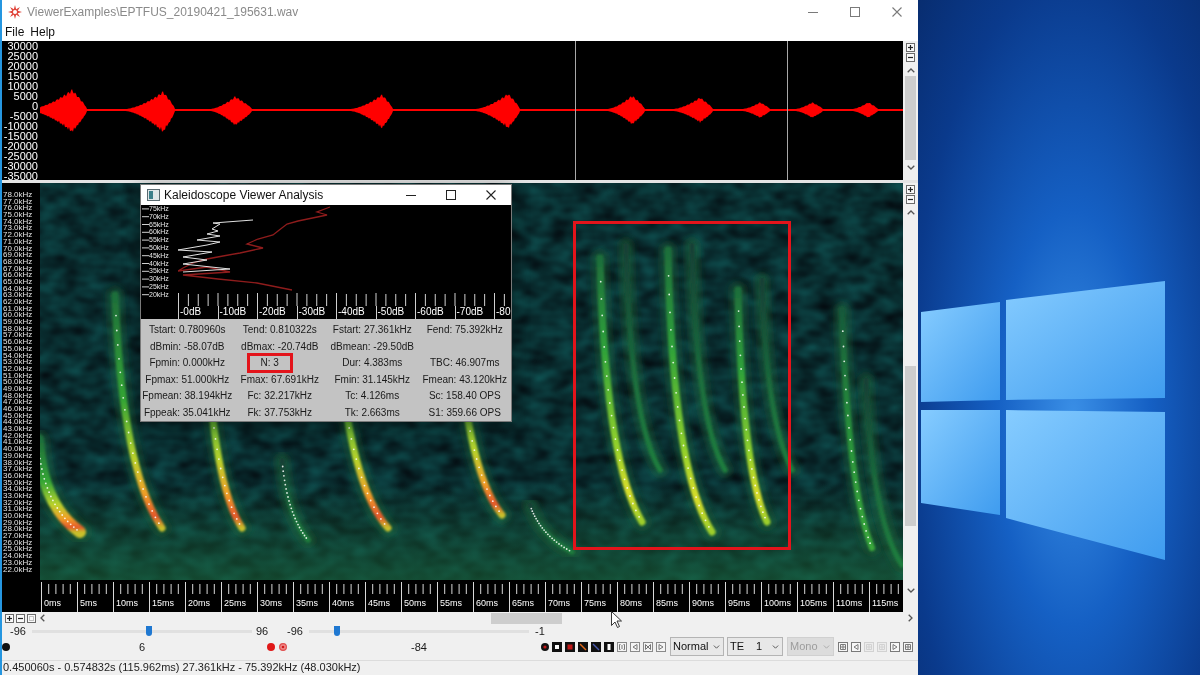 This screenshot has height=675, width=1200. I want to click on starburst-icon, so click(15, 12).